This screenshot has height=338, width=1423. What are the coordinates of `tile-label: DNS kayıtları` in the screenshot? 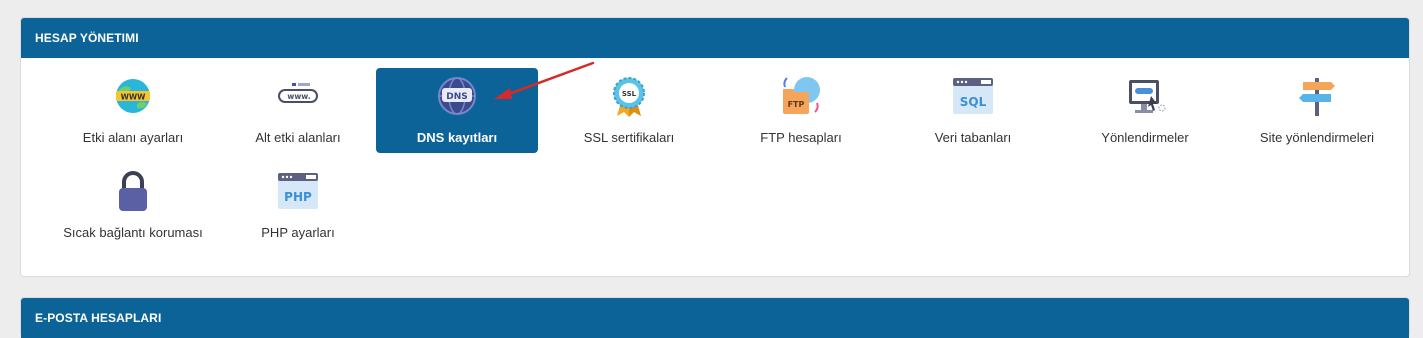 It's located at (457, 137).